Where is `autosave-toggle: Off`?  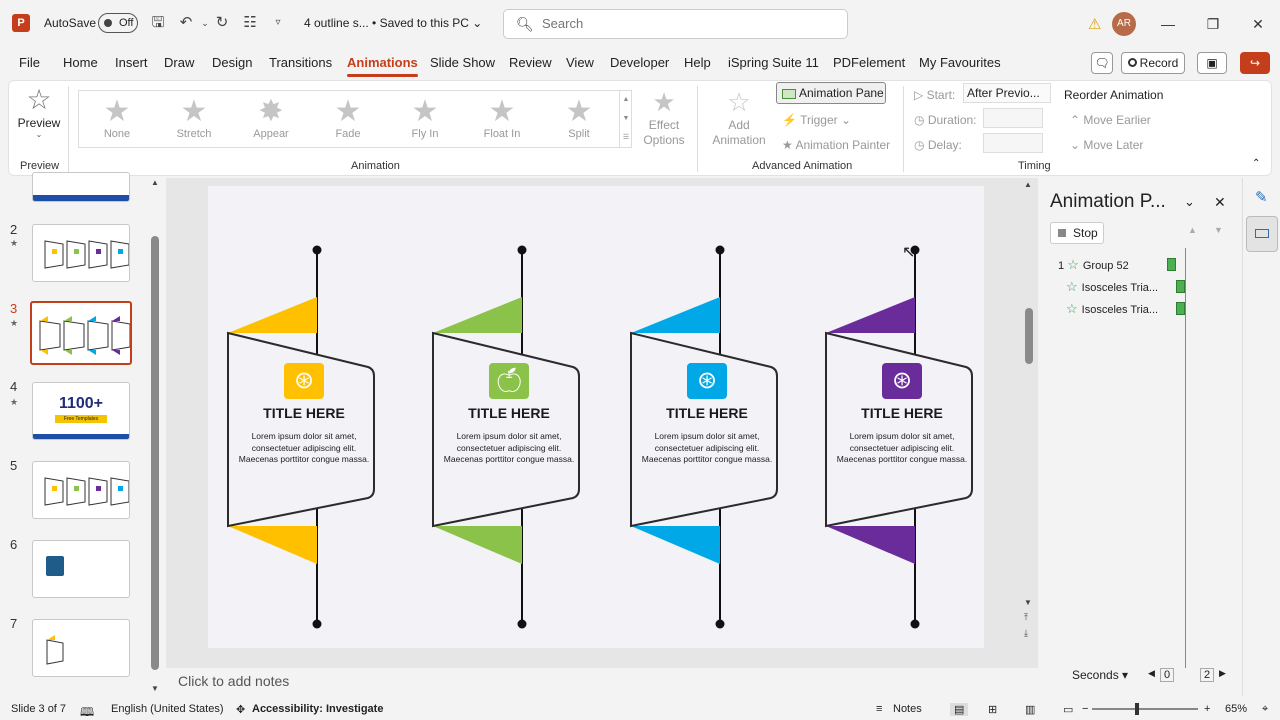
autosave-toggle: Off is located at coordinates (118, 23).